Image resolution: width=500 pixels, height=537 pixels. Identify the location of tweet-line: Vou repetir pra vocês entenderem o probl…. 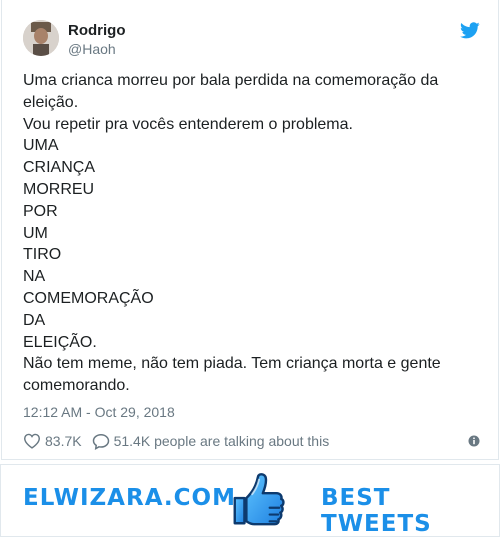
(188, 124).